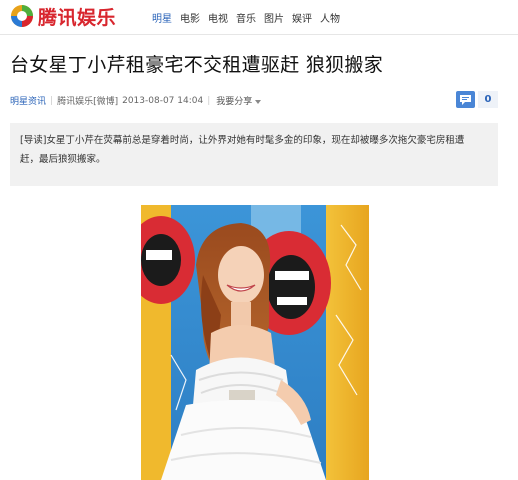 The image size is (518, 480). What do you see at coordinates (87, 100) in the screenshot?
I see `source-link: 腾讯娱乐[微博]` at bounding box center [87, 100].